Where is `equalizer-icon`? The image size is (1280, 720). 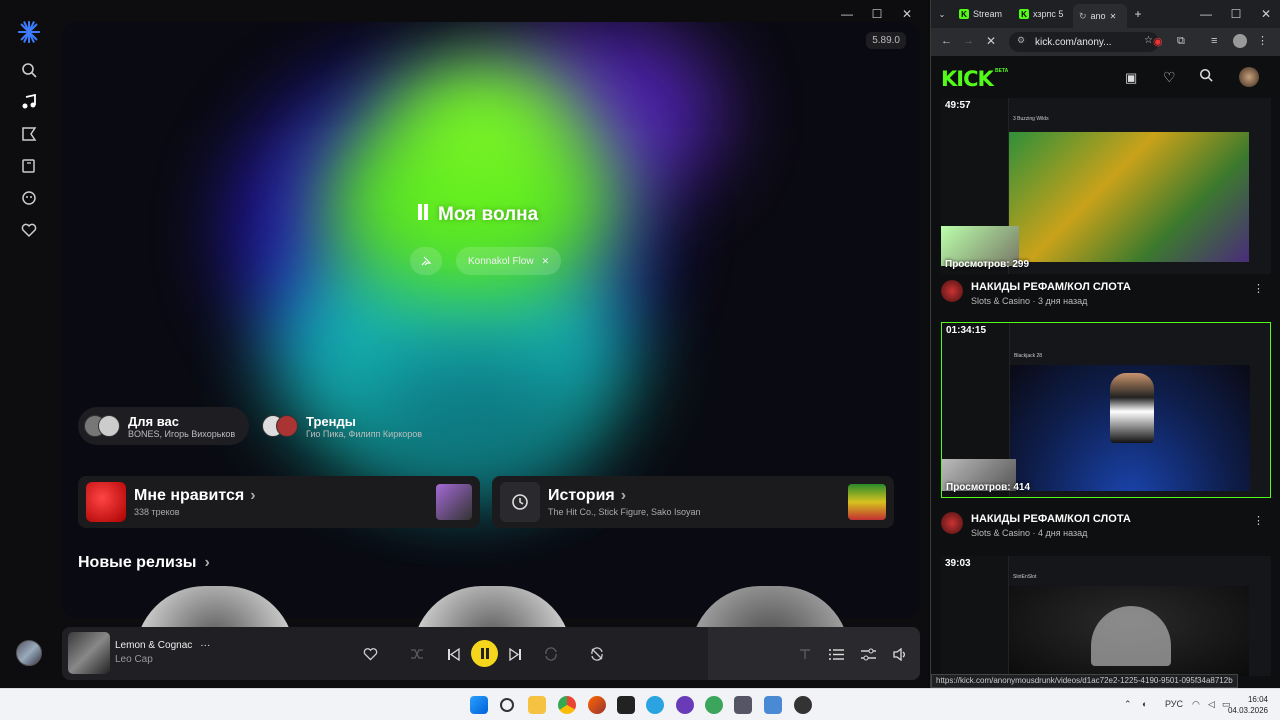 equalizer-icon is located at coordinates (868, 654).